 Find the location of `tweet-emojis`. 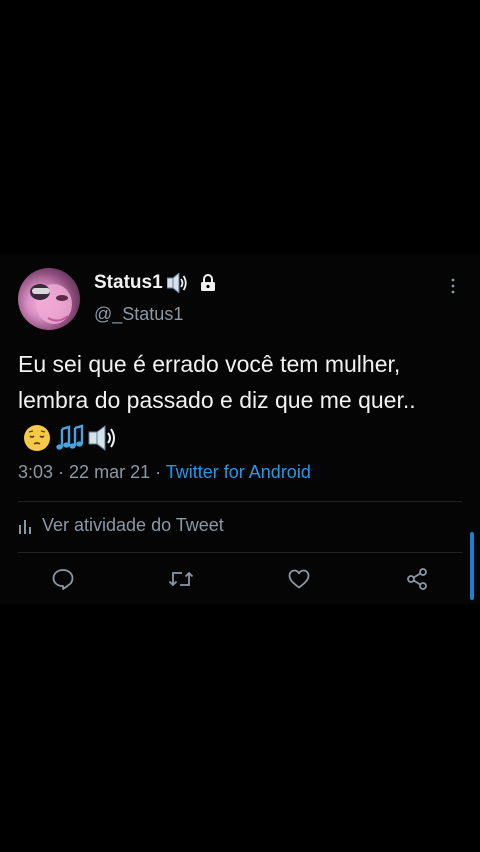

tweet-emojis is located at coordinates (71, 438).